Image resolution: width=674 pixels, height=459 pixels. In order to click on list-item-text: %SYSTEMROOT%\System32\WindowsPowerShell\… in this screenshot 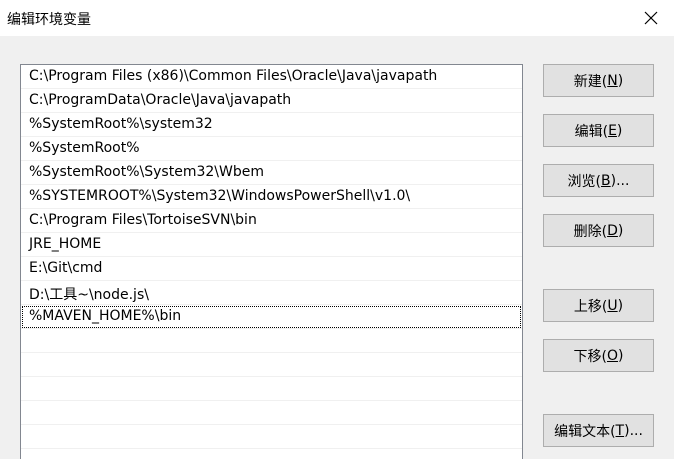, I will do `click(220, 196)`.